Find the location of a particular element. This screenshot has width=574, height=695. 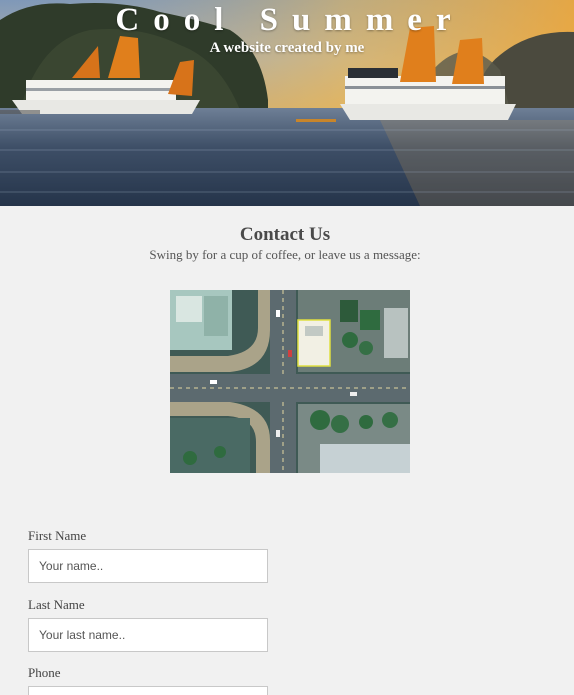

last-name-input is located at coordinates (148, 635).